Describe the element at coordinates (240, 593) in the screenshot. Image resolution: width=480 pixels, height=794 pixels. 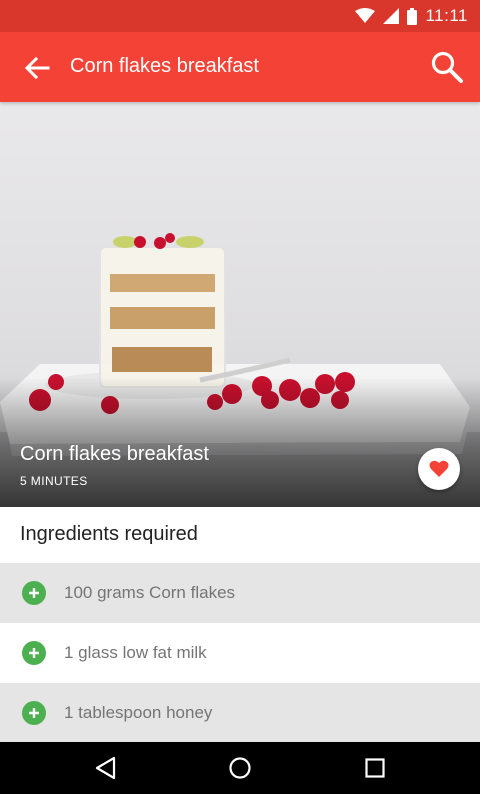
I see `ingredient-item: 100 grams Corn flakes` at that location.